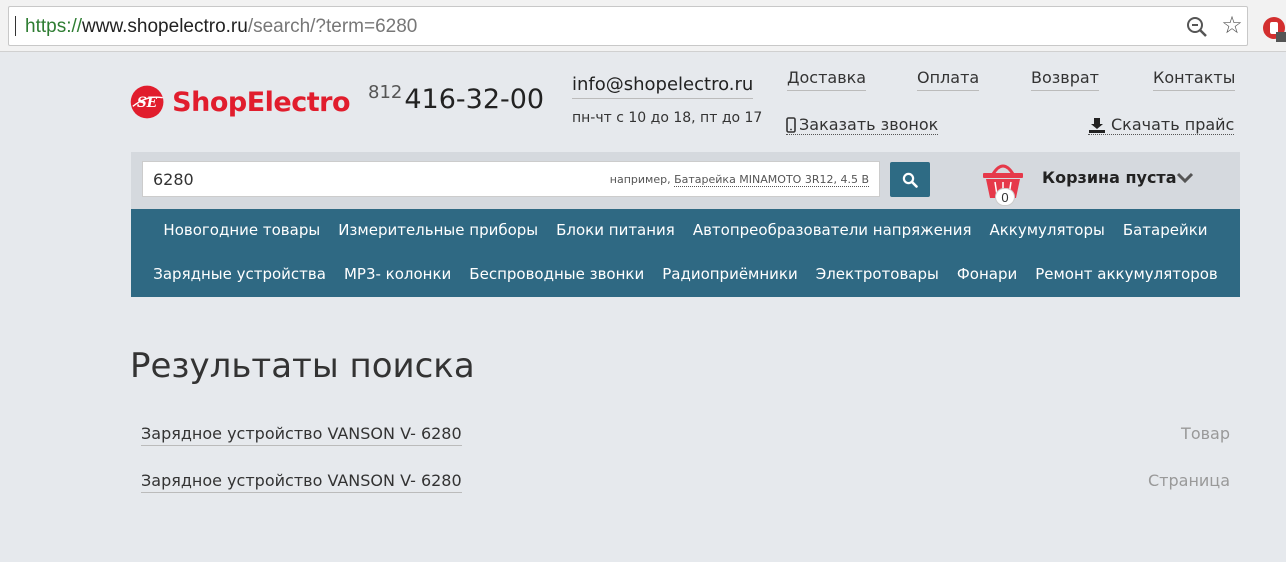 This screenshot has height=562, width=1286. I want to click on zoom-icon, so click(1197, 27).